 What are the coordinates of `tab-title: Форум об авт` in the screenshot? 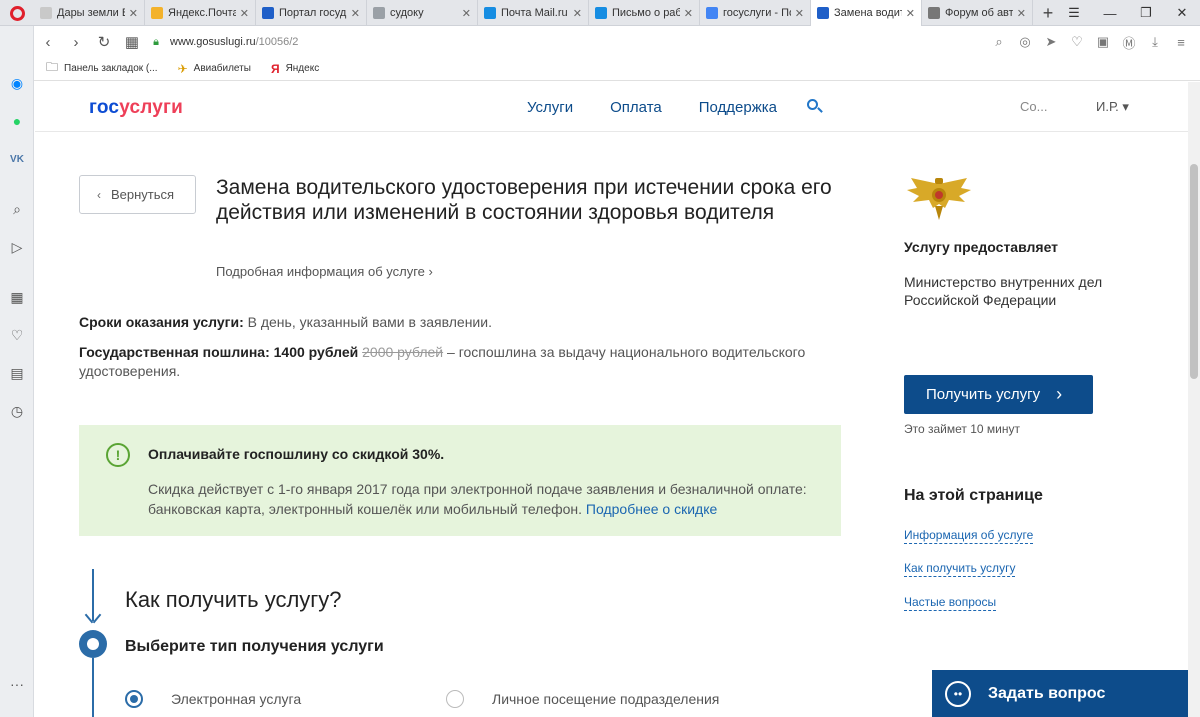 It's located at (979, 13).